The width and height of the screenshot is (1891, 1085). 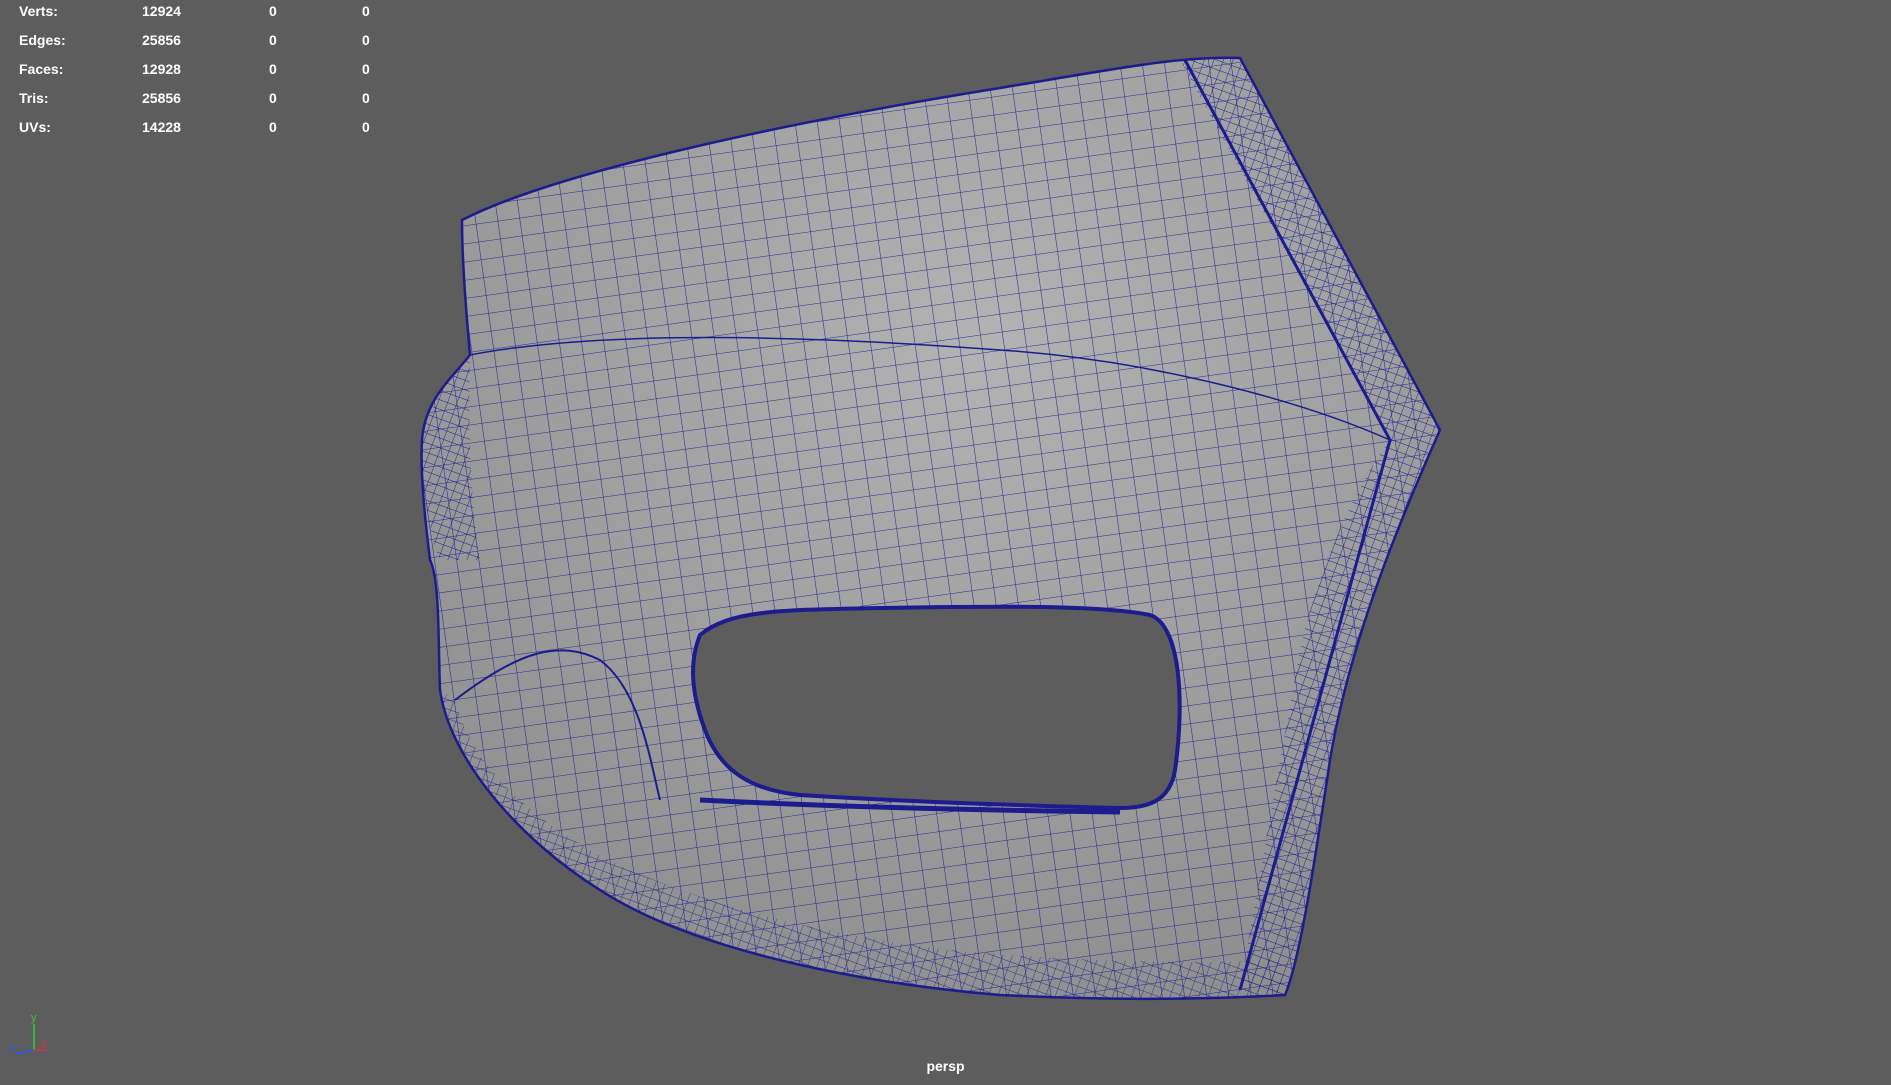 I want to click on hud-label: UVs:, so click(x=35, y=127).